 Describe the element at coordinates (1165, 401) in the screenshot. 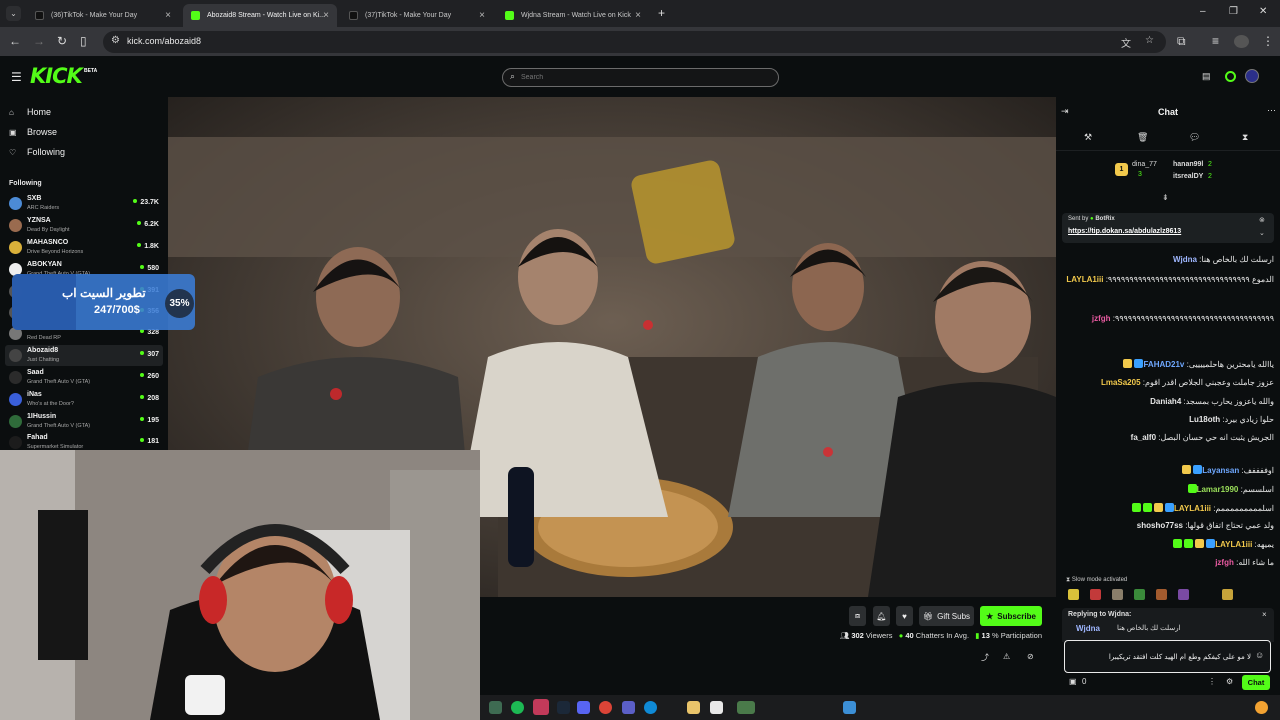

I see `chat-username: Daniah4` at that location.